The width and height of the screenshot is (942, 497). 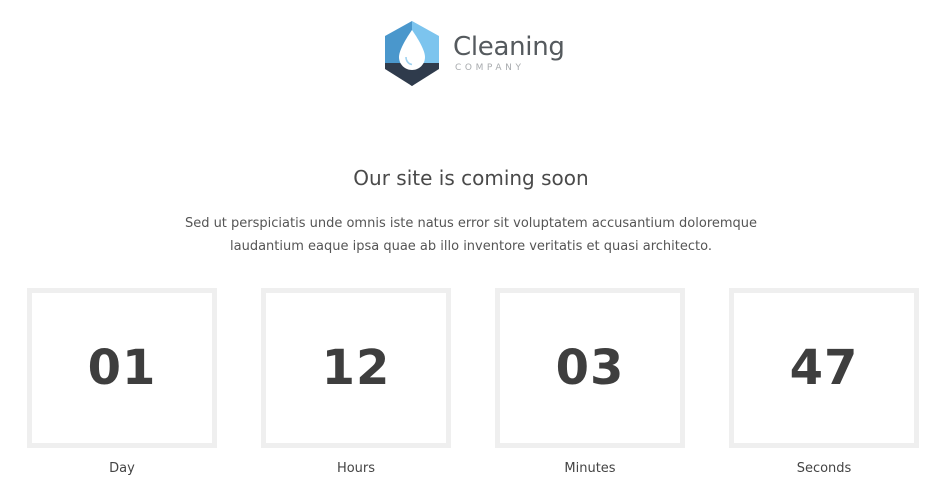 I want to click on countdown-box: 12, so click(x=356, y=368).